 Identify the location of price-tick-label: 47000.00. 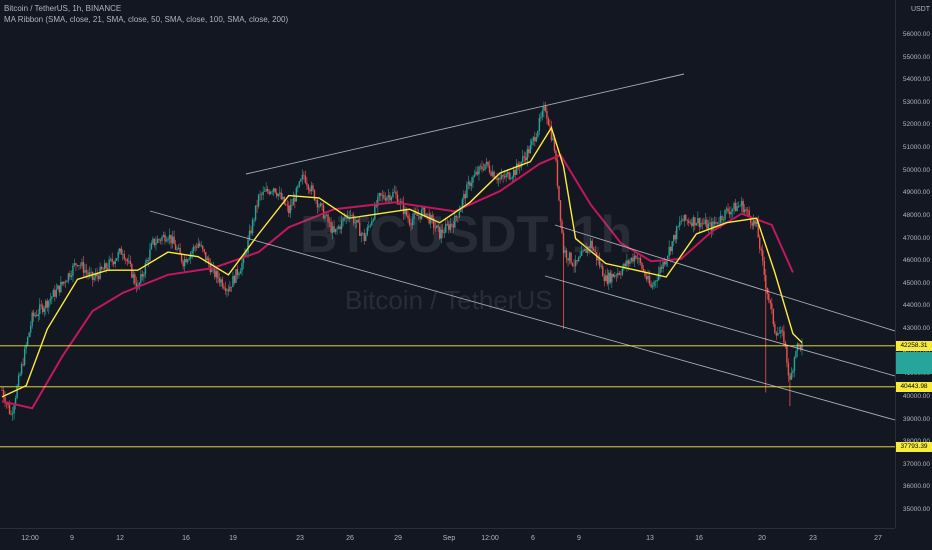
(916, 238).